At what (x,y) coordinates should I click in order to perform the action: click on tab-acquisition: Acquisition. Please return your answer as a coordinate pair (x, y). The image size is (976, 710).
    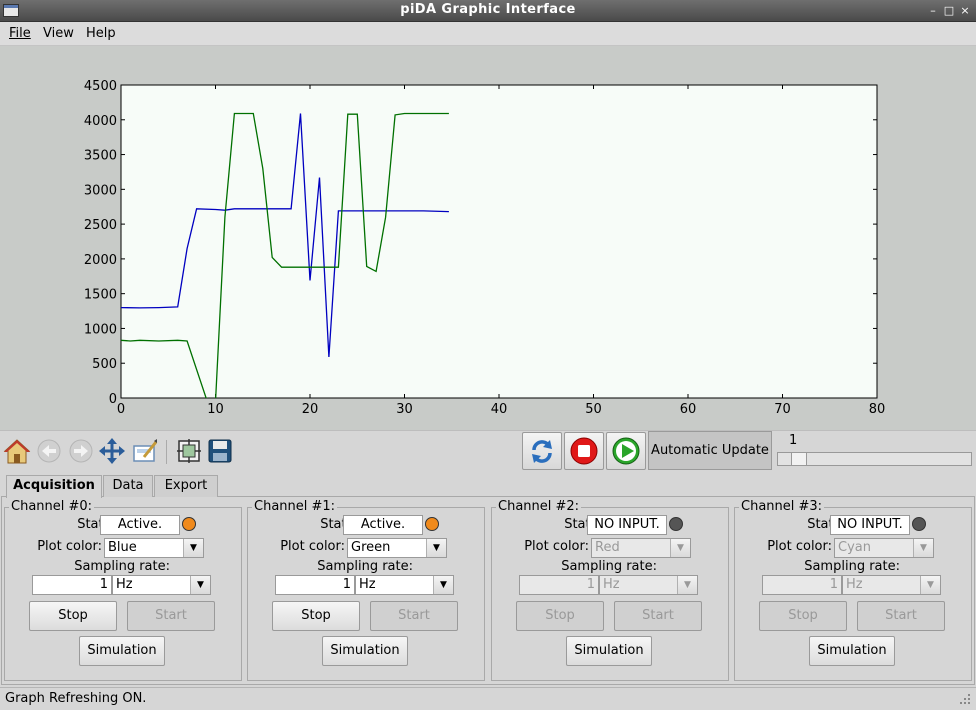
    Looking at the image, I should click on (54, 486).